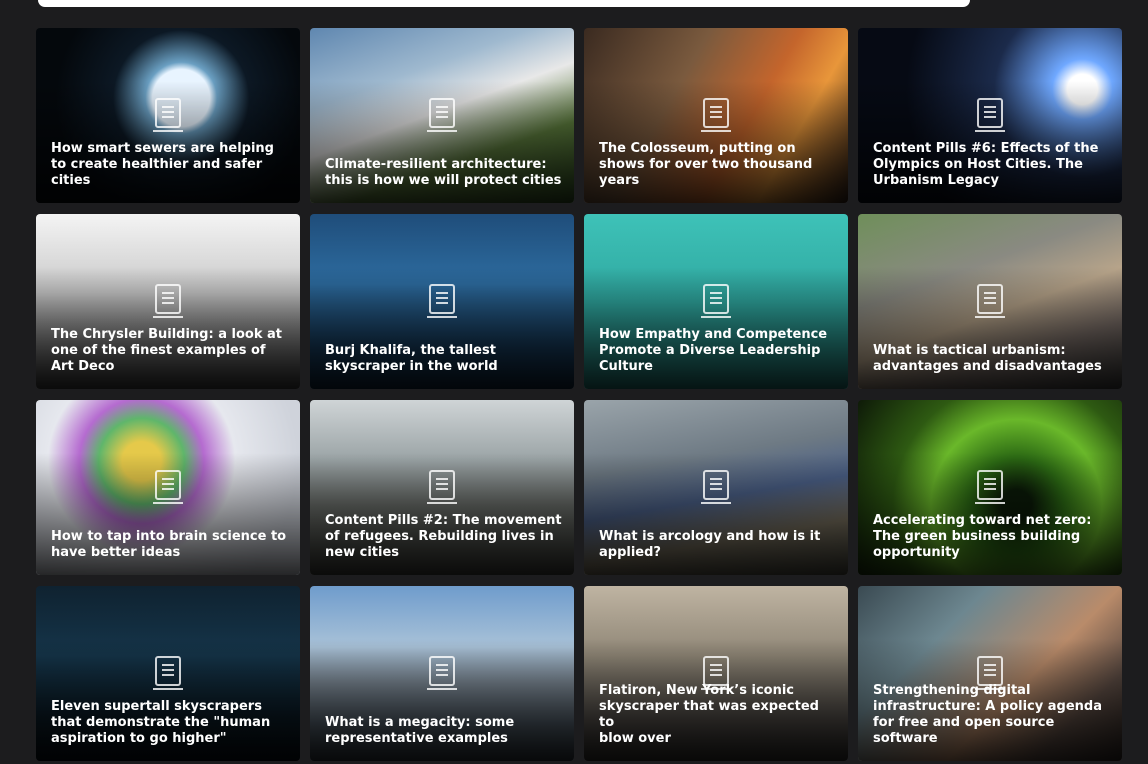  I want to click on card-title-line: Olympics on Host Cities. The, so click(978, 164).